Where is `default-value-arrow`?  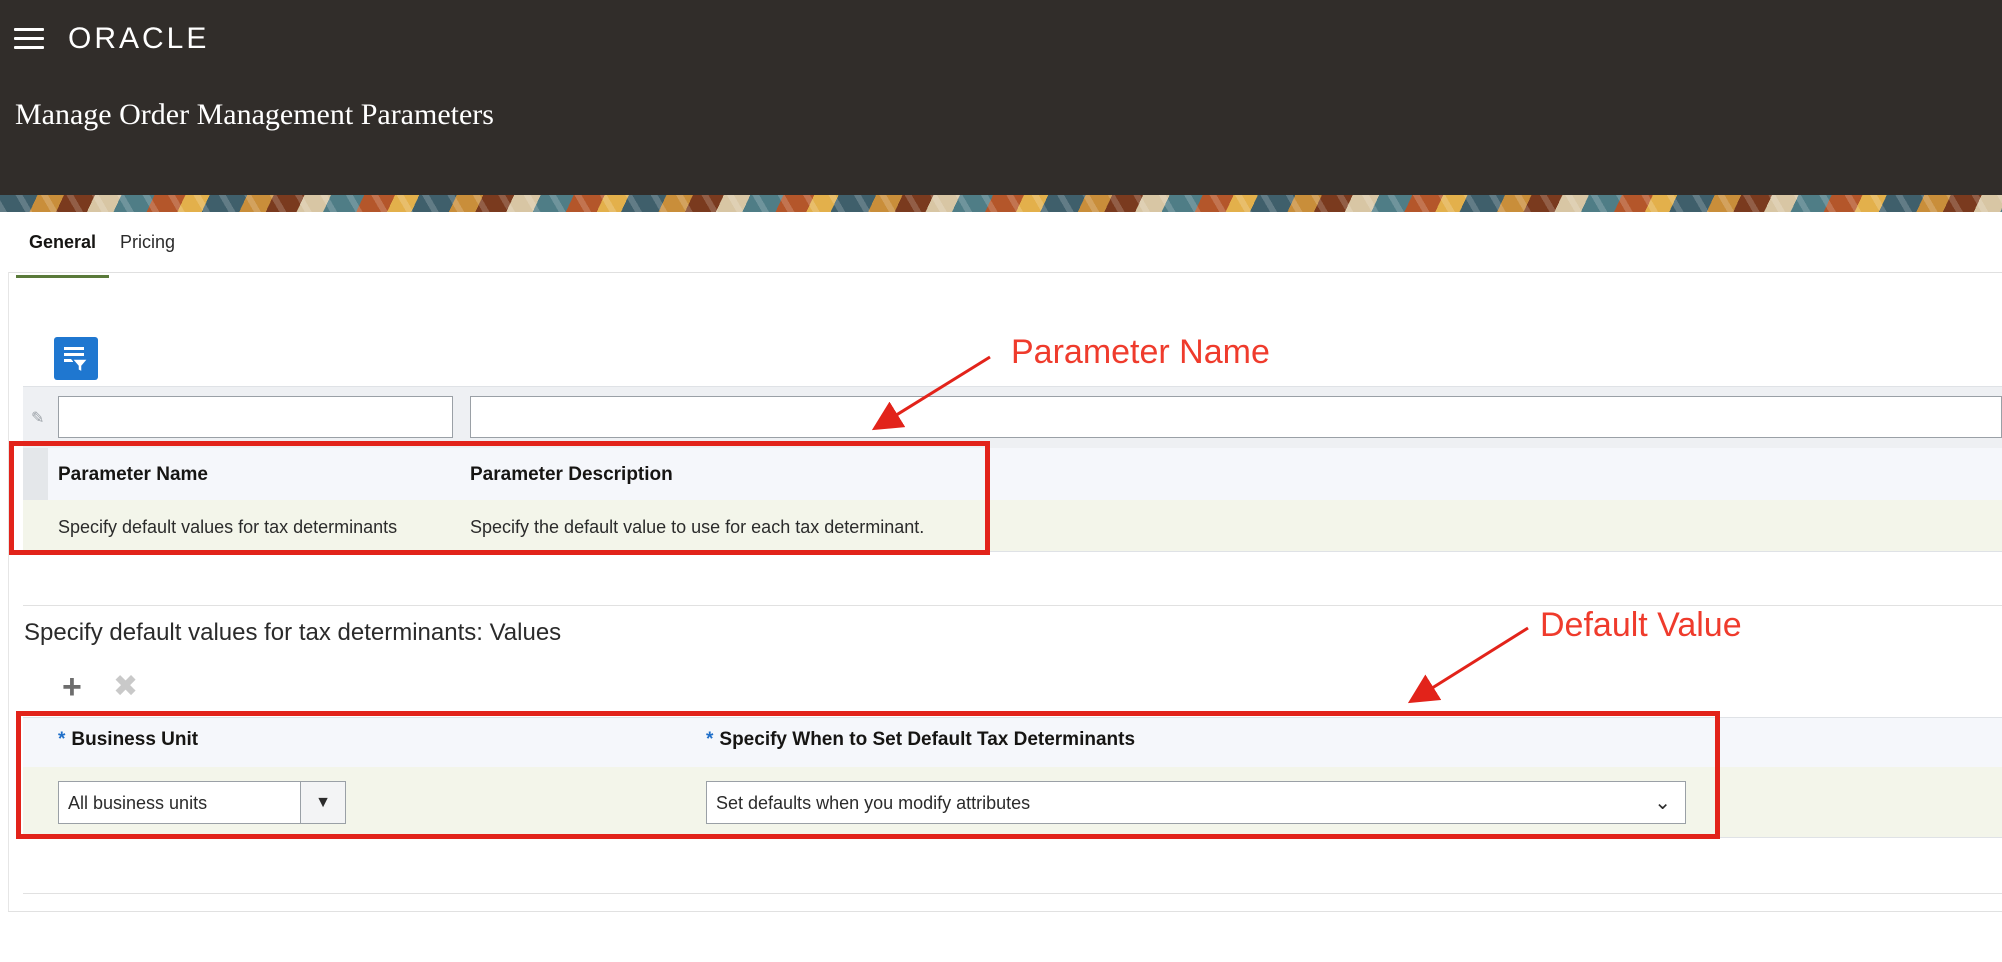
default-value-arrow is located at coordinates (1468, 665).